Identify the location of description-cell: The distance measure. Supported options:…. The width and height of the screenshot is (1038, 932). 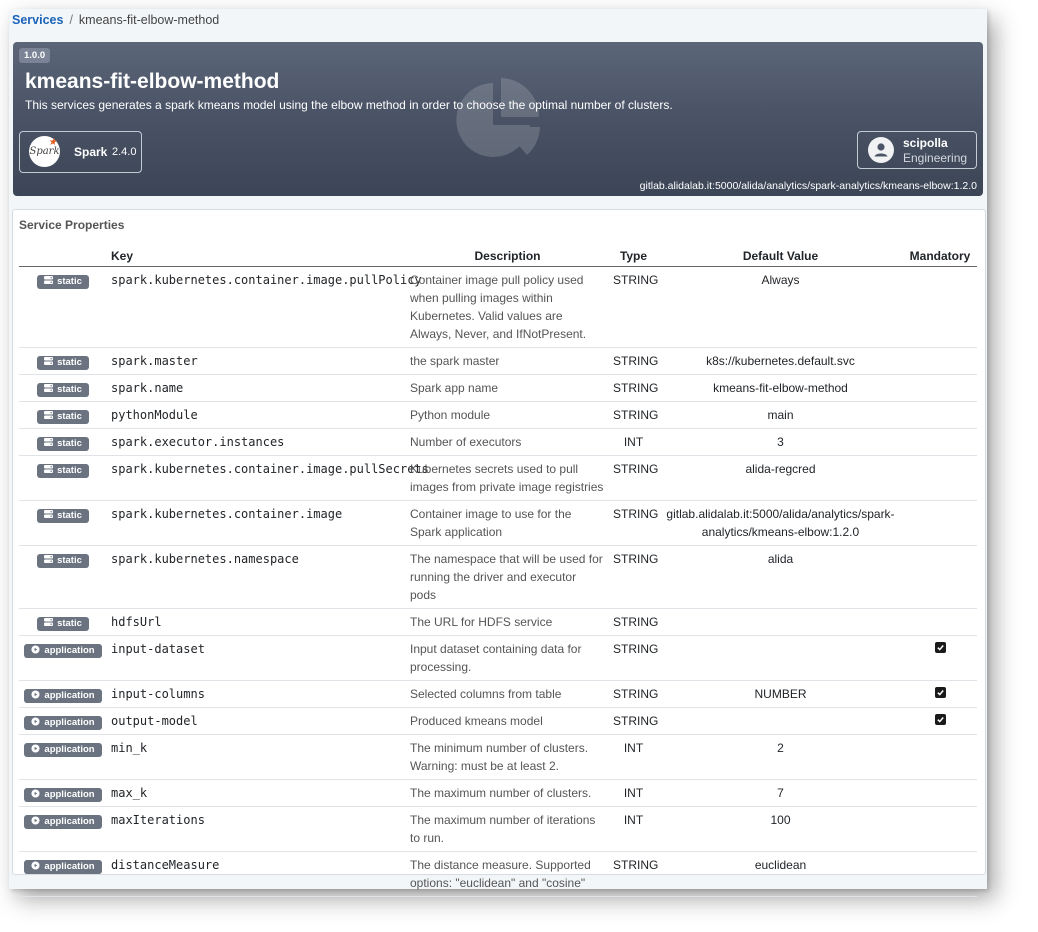
(507, 874).